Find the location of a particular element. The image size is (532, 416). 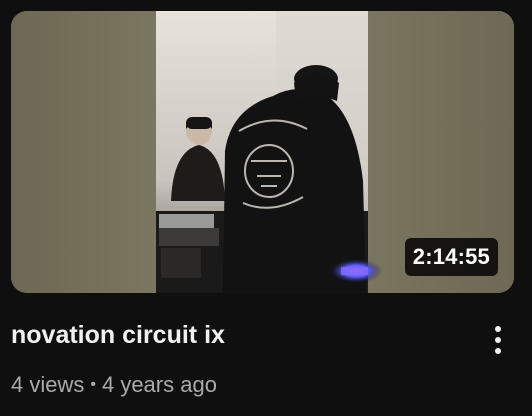

upload-age: 4 years ago is located at coordinates (159, 384).